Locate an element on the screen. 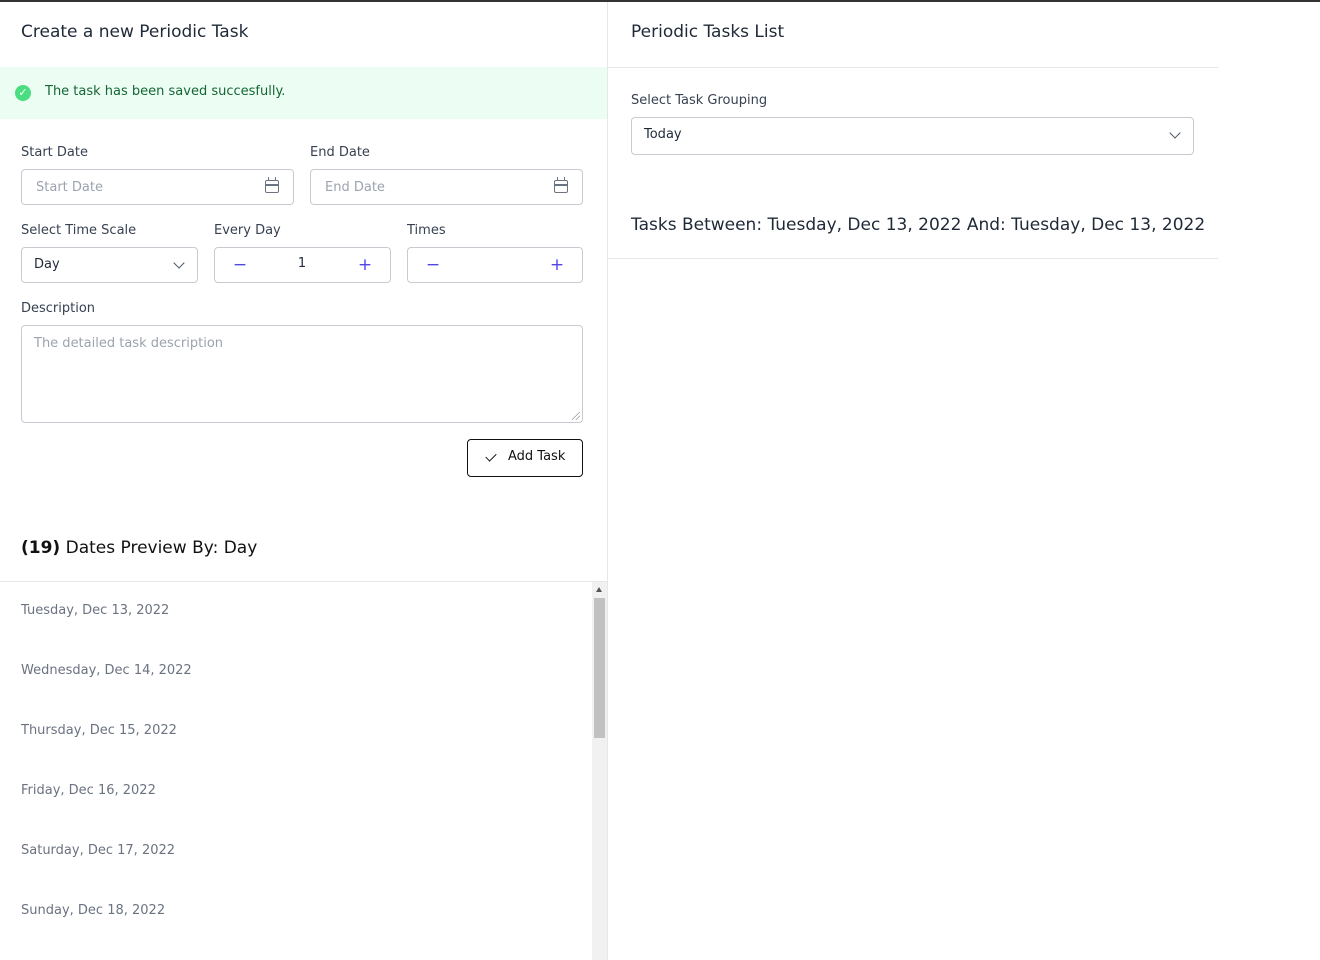  description-label: Description is located at coordinates (58, 308).